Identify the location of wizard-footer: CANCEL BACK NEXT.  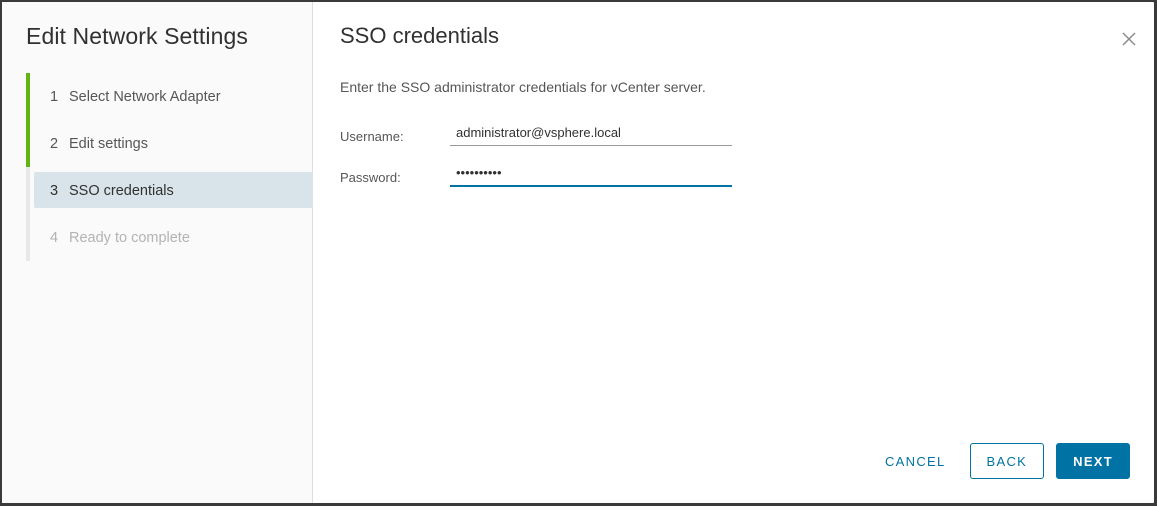
(1001, 461).